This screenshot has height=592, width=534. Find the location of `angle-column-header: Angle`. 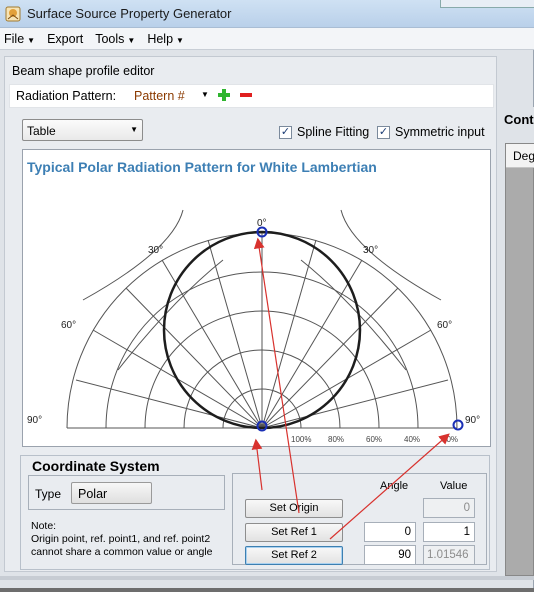

angle-column-header: Angle is located at coordinates (394, 486).